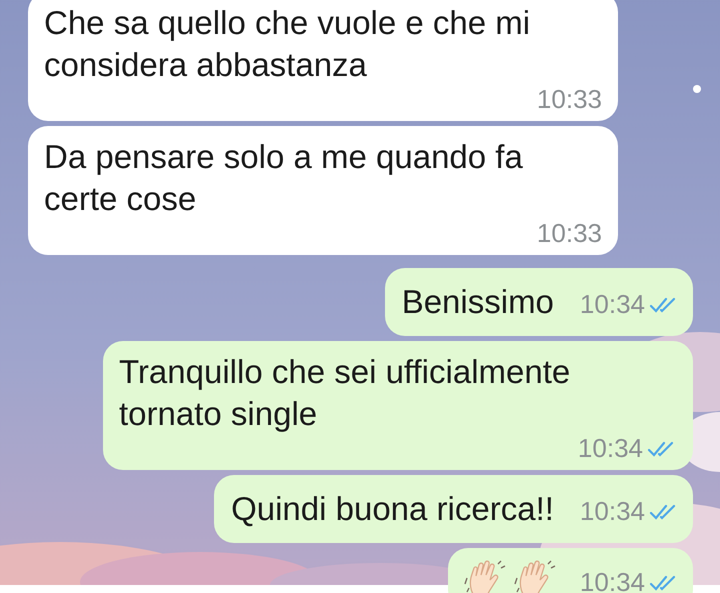 This screenshot has height=593, width=720. I want to click on message-text: Benissimo, so click(478, 302).